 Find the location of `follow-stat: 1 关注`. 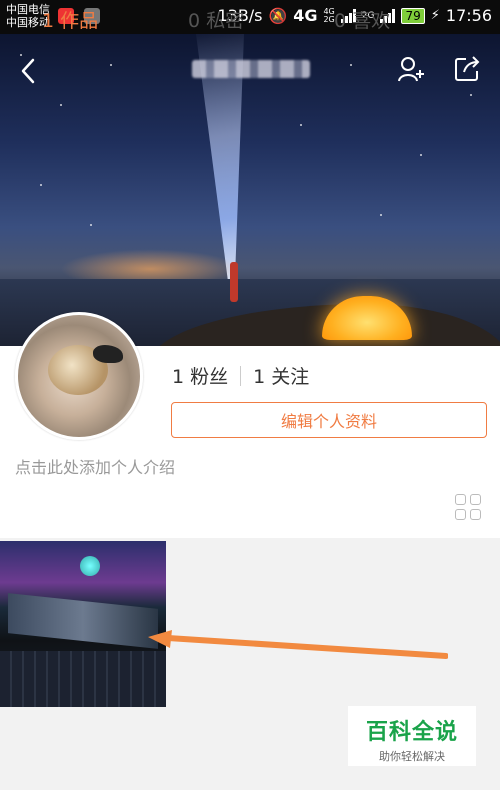

follow-stat: 1 关注 is located at coordinates (281, 375).